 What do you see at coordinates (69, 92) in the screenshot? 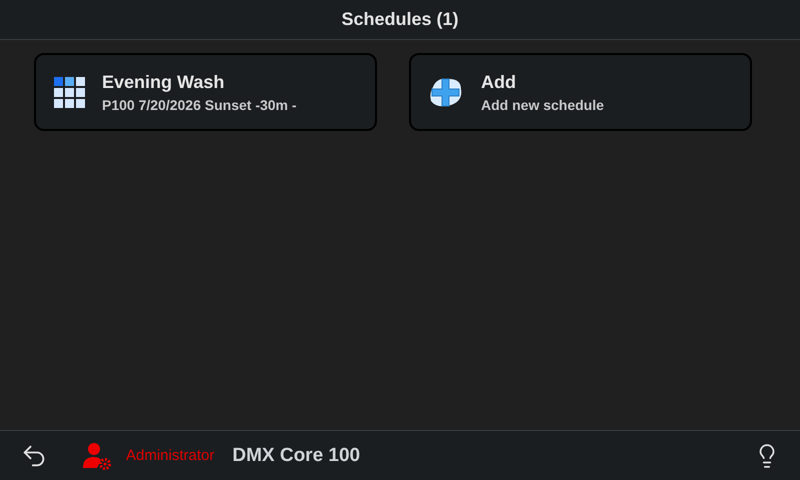
I see `grid-icon` at bounding box center [69, 92].